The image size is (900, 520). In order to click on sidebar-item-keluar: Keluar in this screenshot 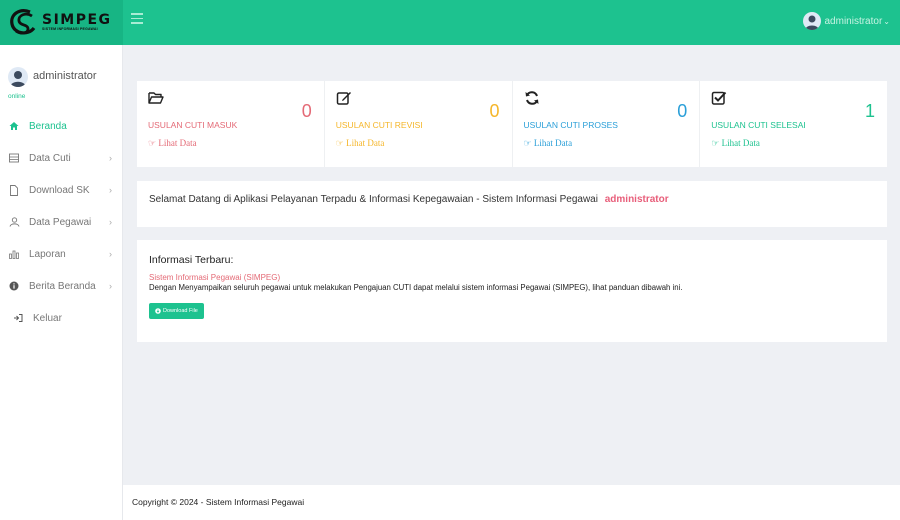, I will do `click(61, 318)`.